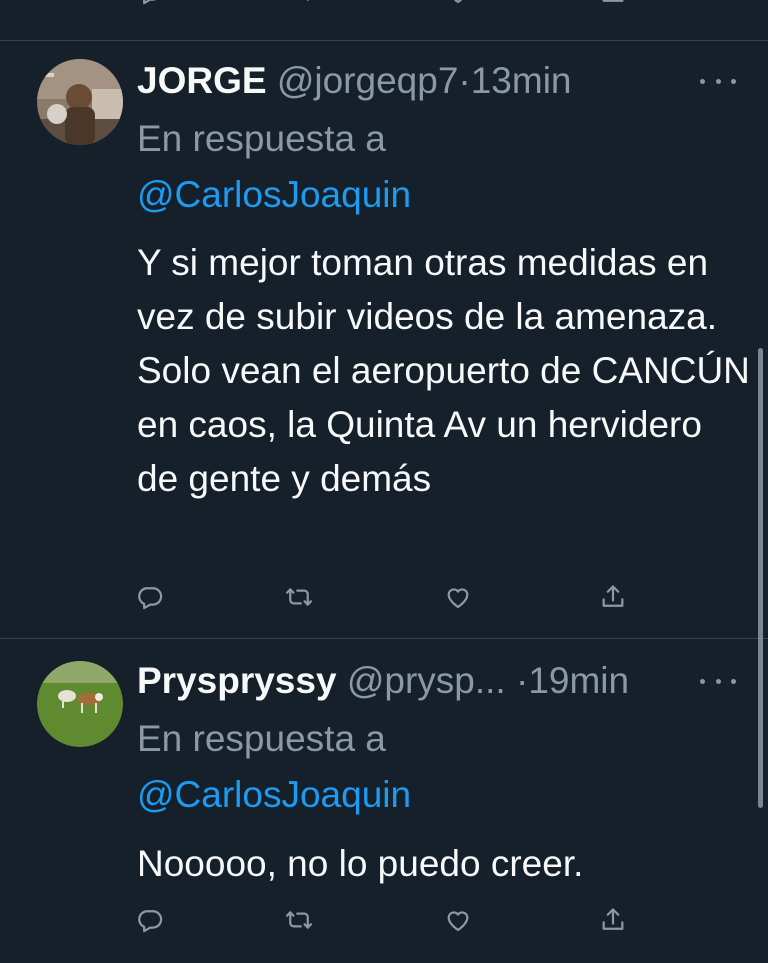 This screenshot has width=768, height=963. What do you see at coordinates (368, 80) in the screenshot?
I see `author-handle: @jorgeqp7` at bounding box center [368, 80].